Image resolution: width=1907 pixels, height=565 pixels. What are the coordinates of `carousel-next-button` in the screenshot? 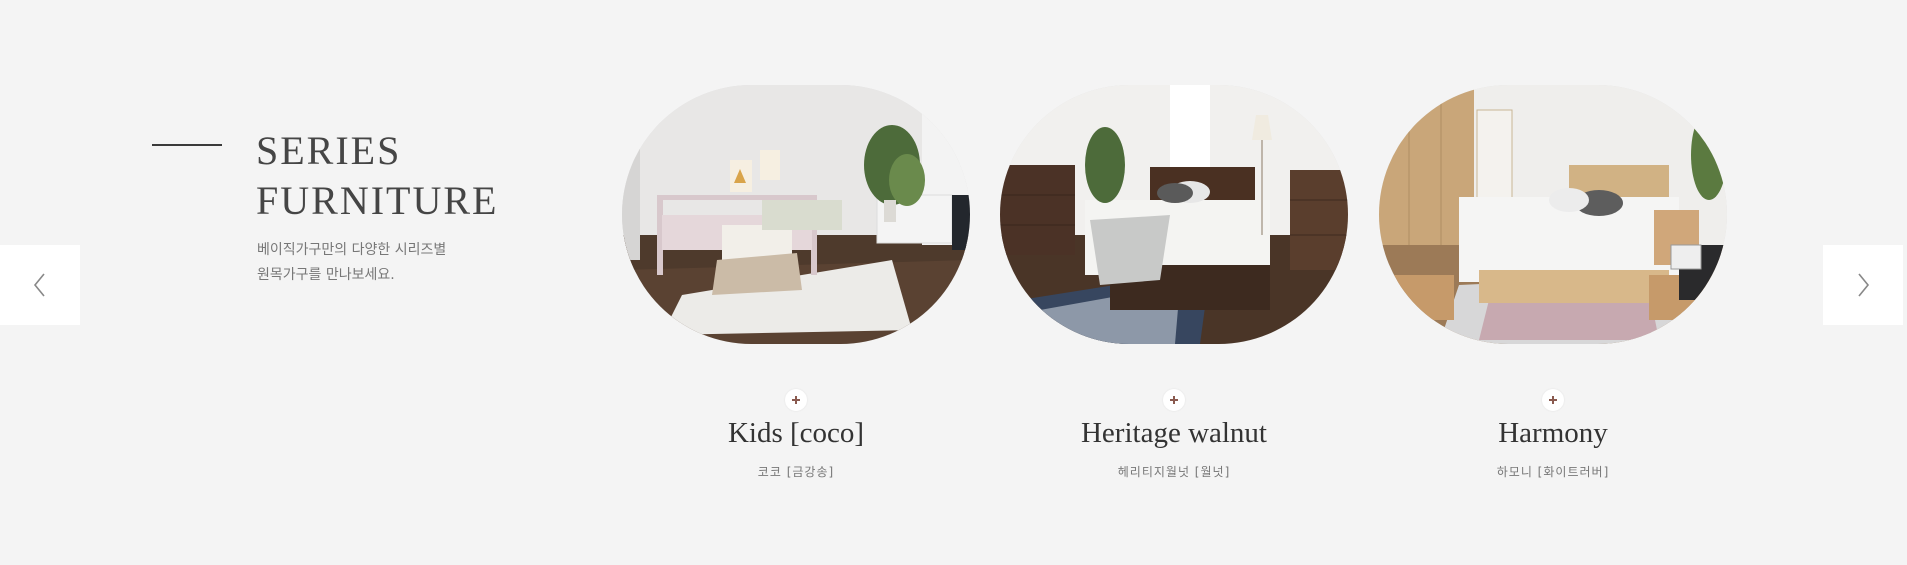 It's located at (1863, 285).